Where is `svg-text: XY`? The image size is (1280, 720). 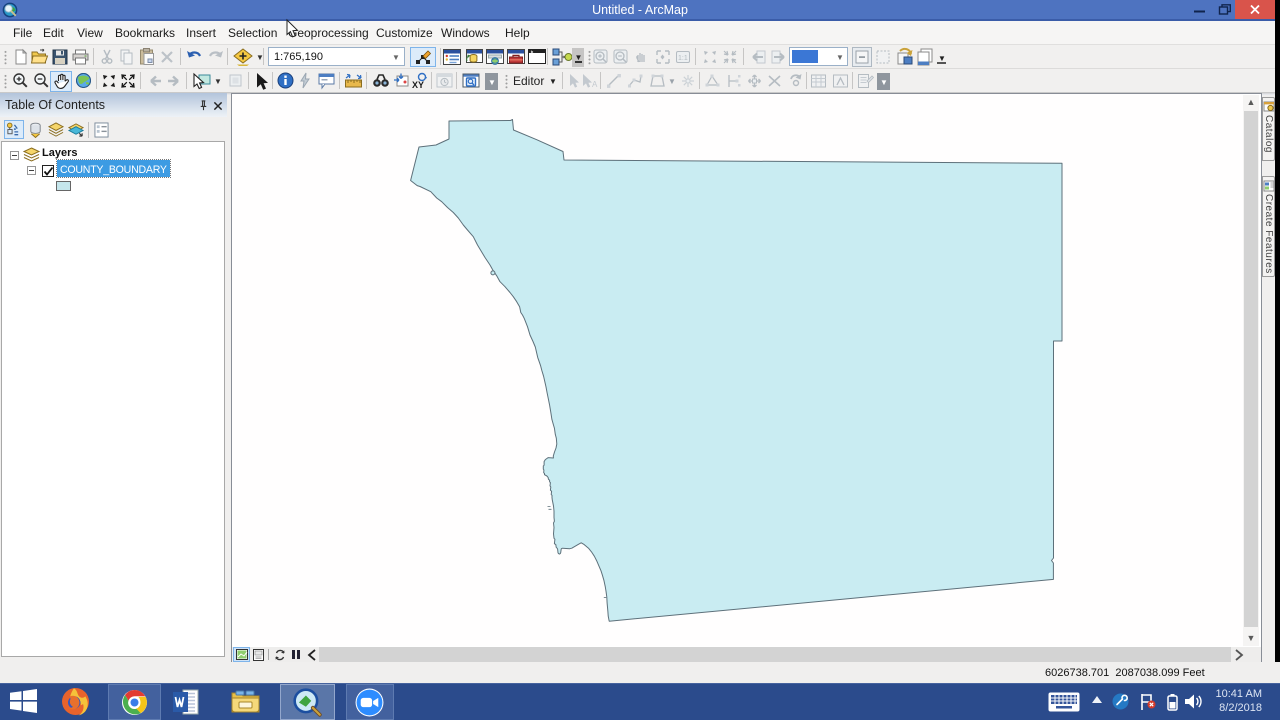
svg-text: XY is located at coordinates (418, 85).